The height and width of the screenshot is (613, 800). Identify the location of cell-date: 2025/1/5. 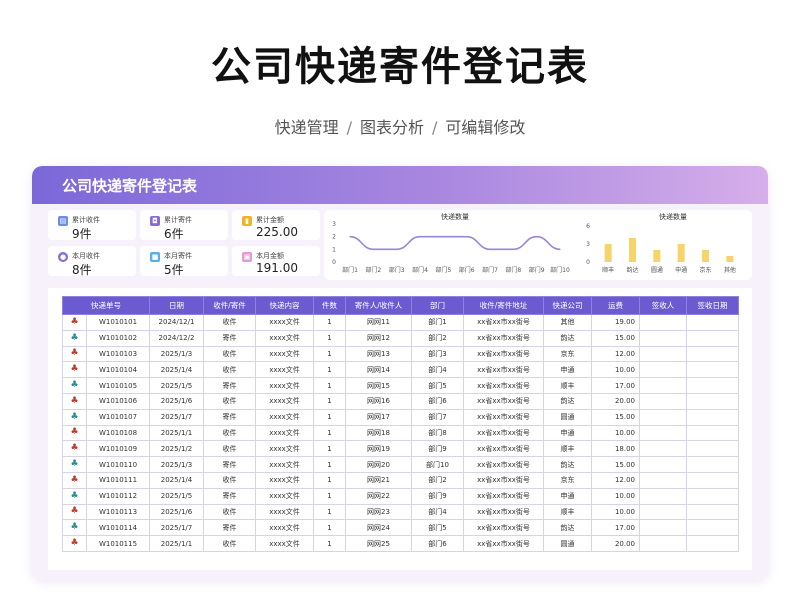
(176, 496).